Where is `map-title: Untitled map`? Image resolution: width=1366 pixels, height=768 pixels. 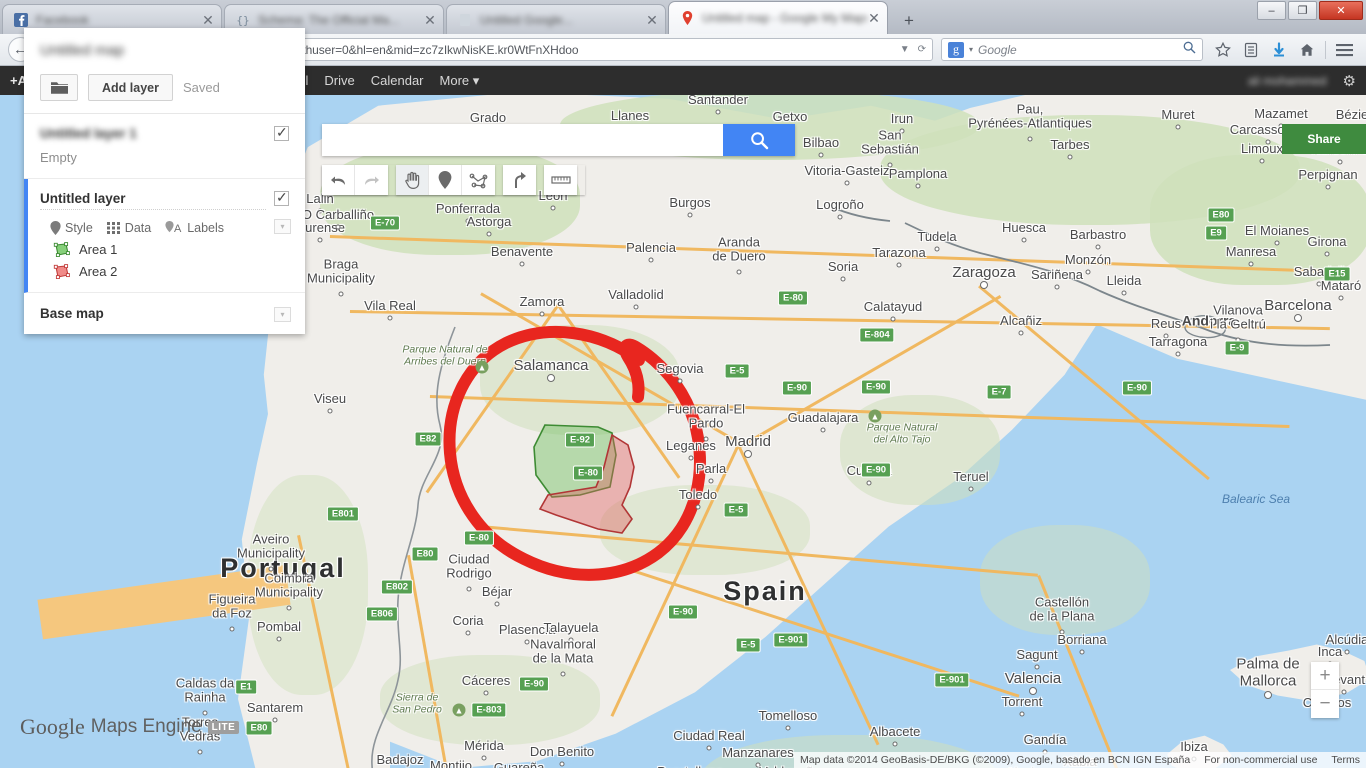
map-title: Untitled map is located at coordinates (164, 51).